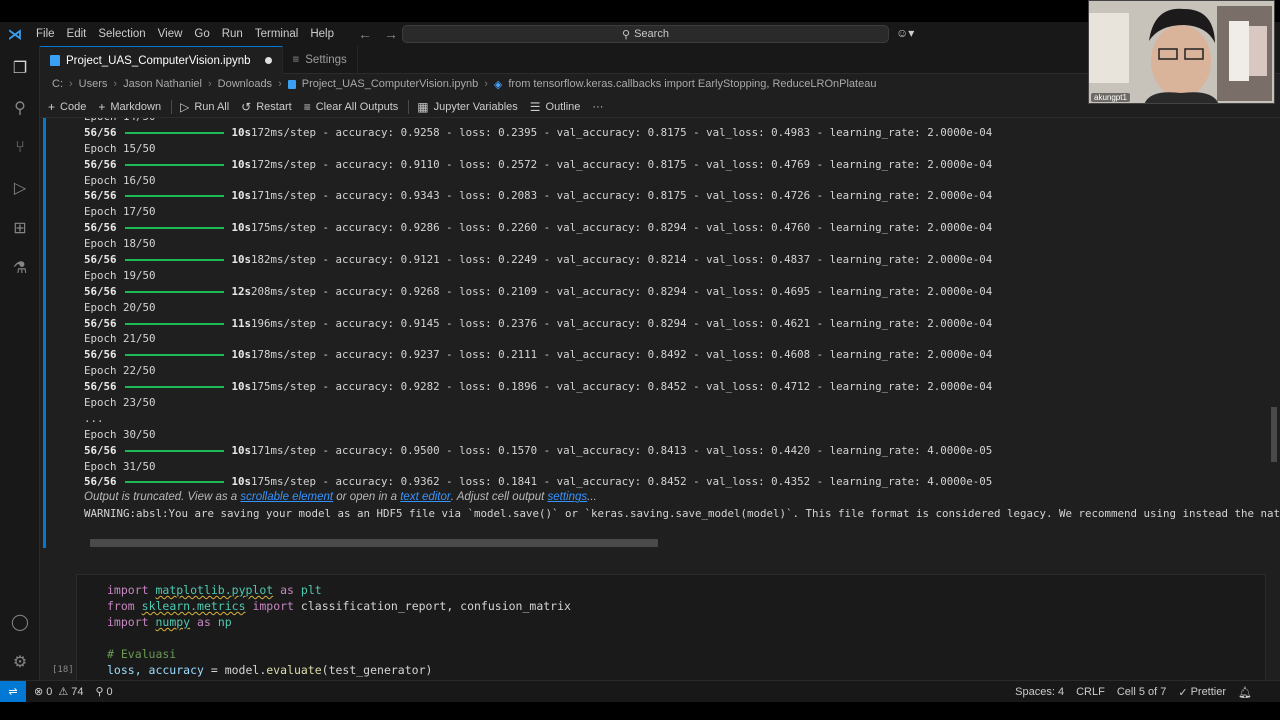 The image size is (1280, 720). I want to click on notice-text: or open in a, so click(367, 497).